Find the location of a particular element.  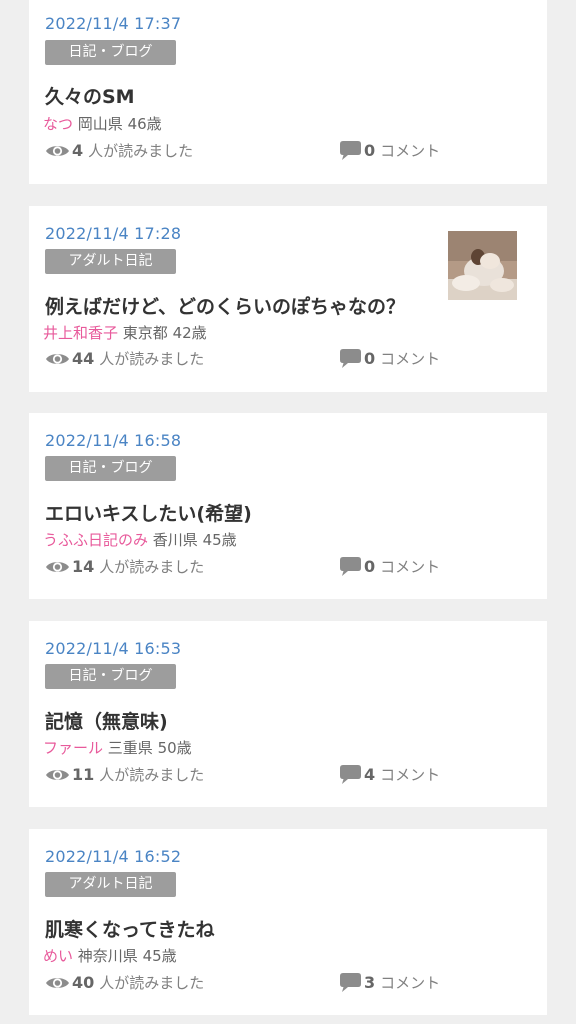

author-location-age: 岡山県 46歳 is located at coordinates (119, 124).